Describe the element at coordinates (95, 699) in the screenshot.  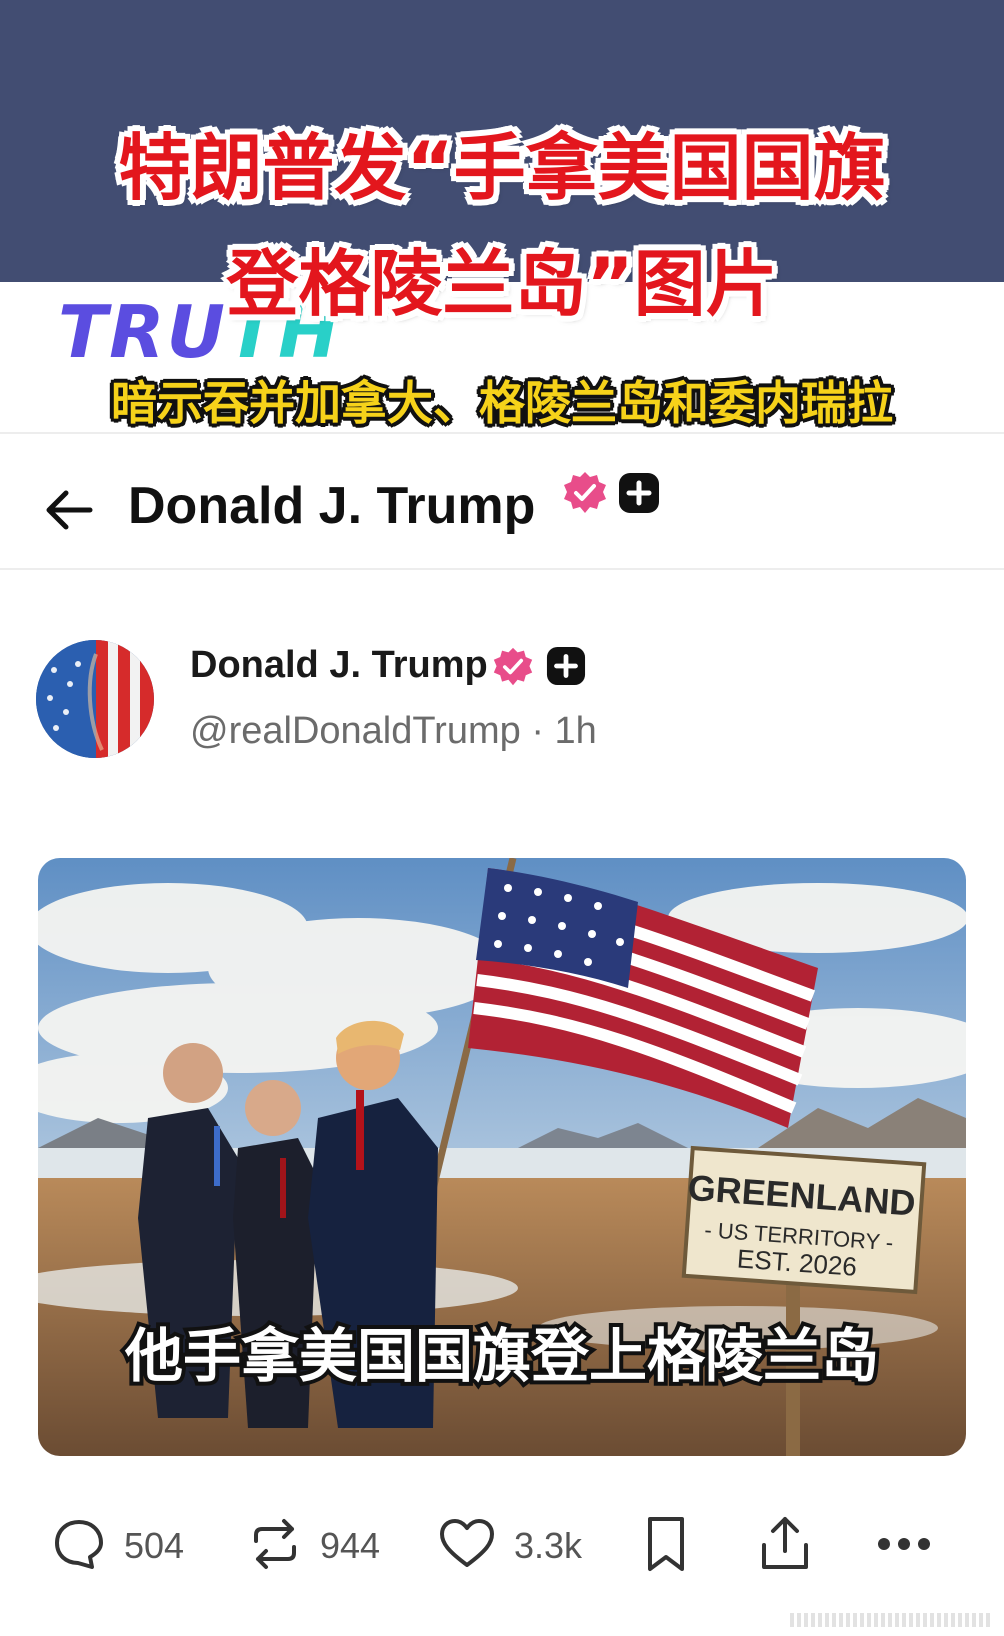
I see `avatar` at that location.